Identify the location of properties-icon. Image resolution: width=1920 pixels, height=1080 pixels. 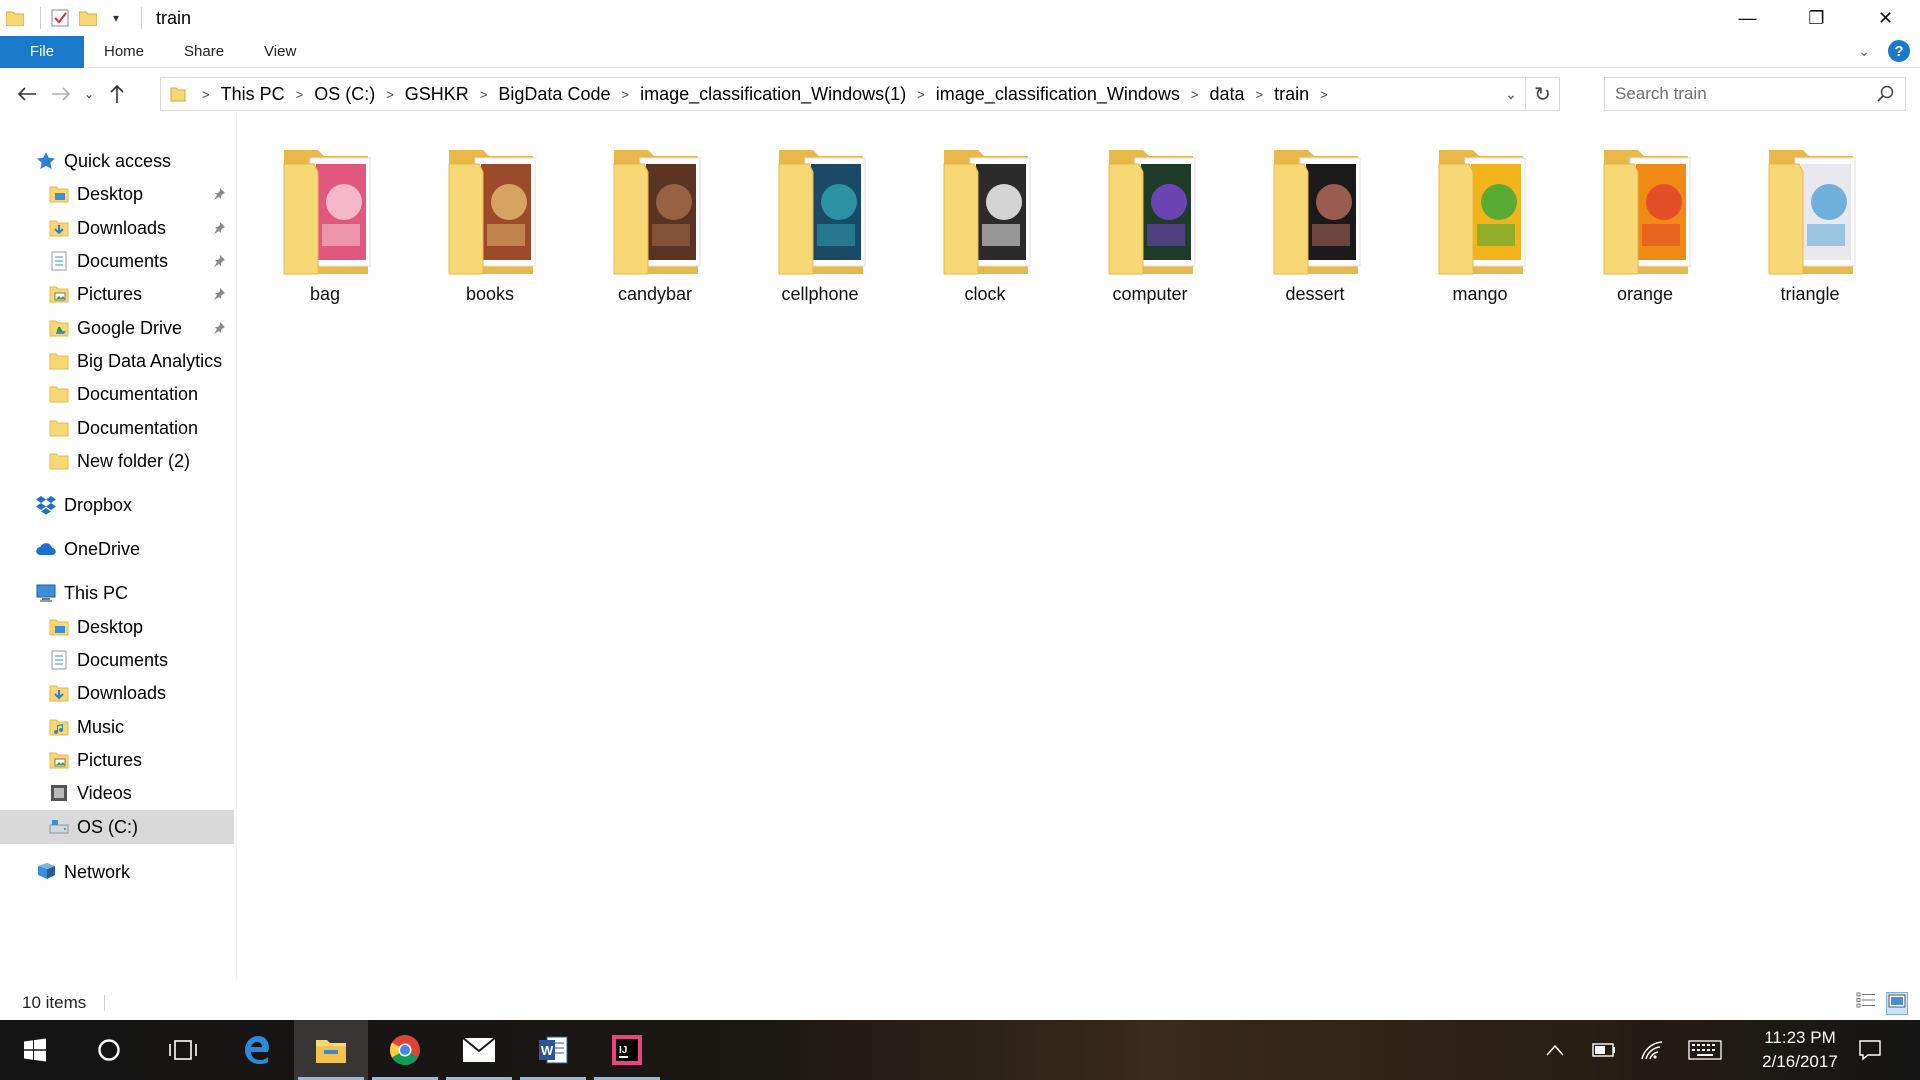
(60, 18).